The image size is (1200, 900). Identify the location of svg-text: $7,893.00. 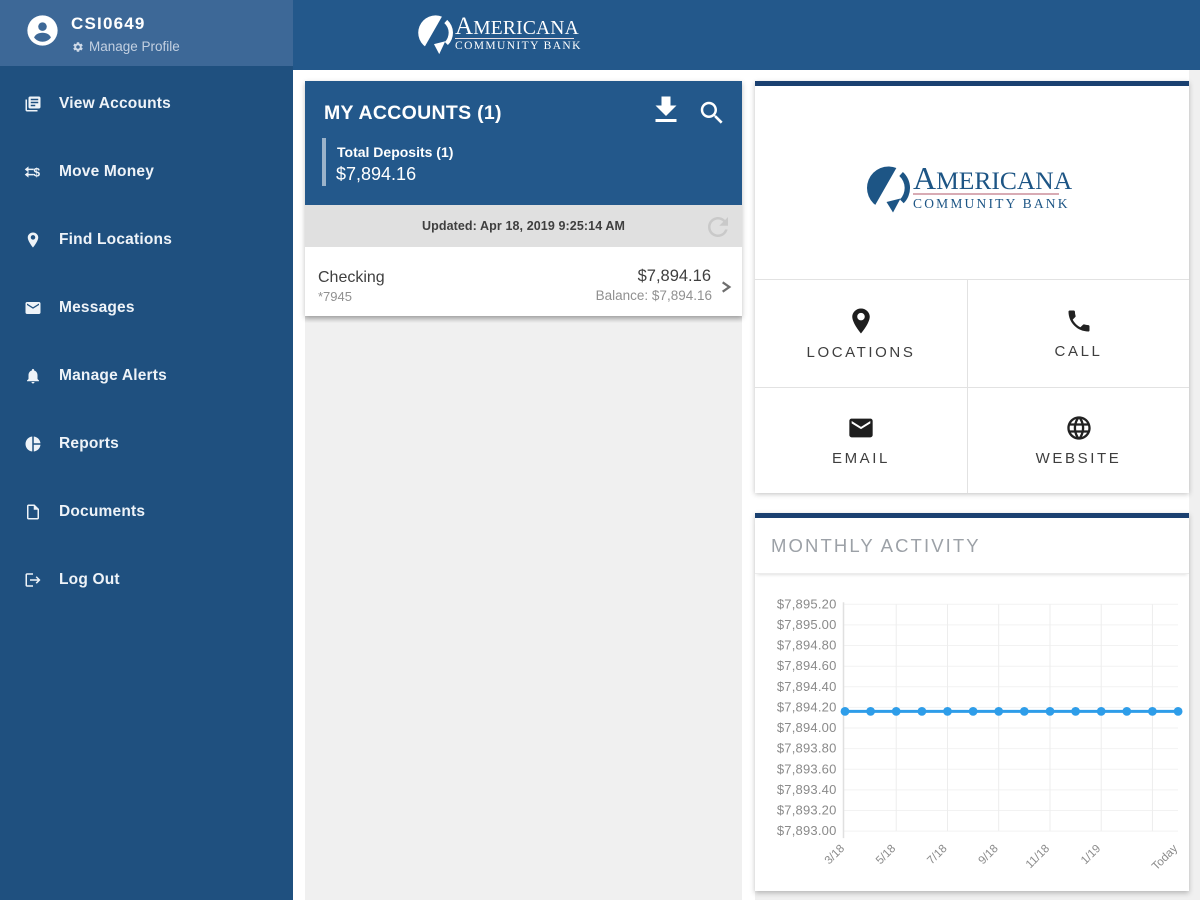
(807, 830).